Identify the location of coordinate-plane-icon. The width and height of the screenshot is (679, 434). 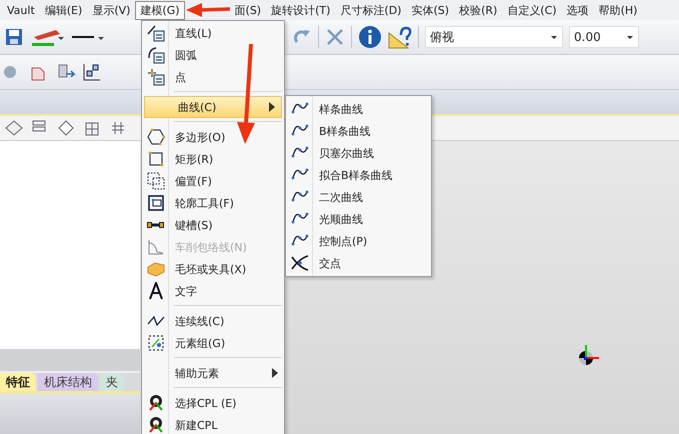
(155, 403).